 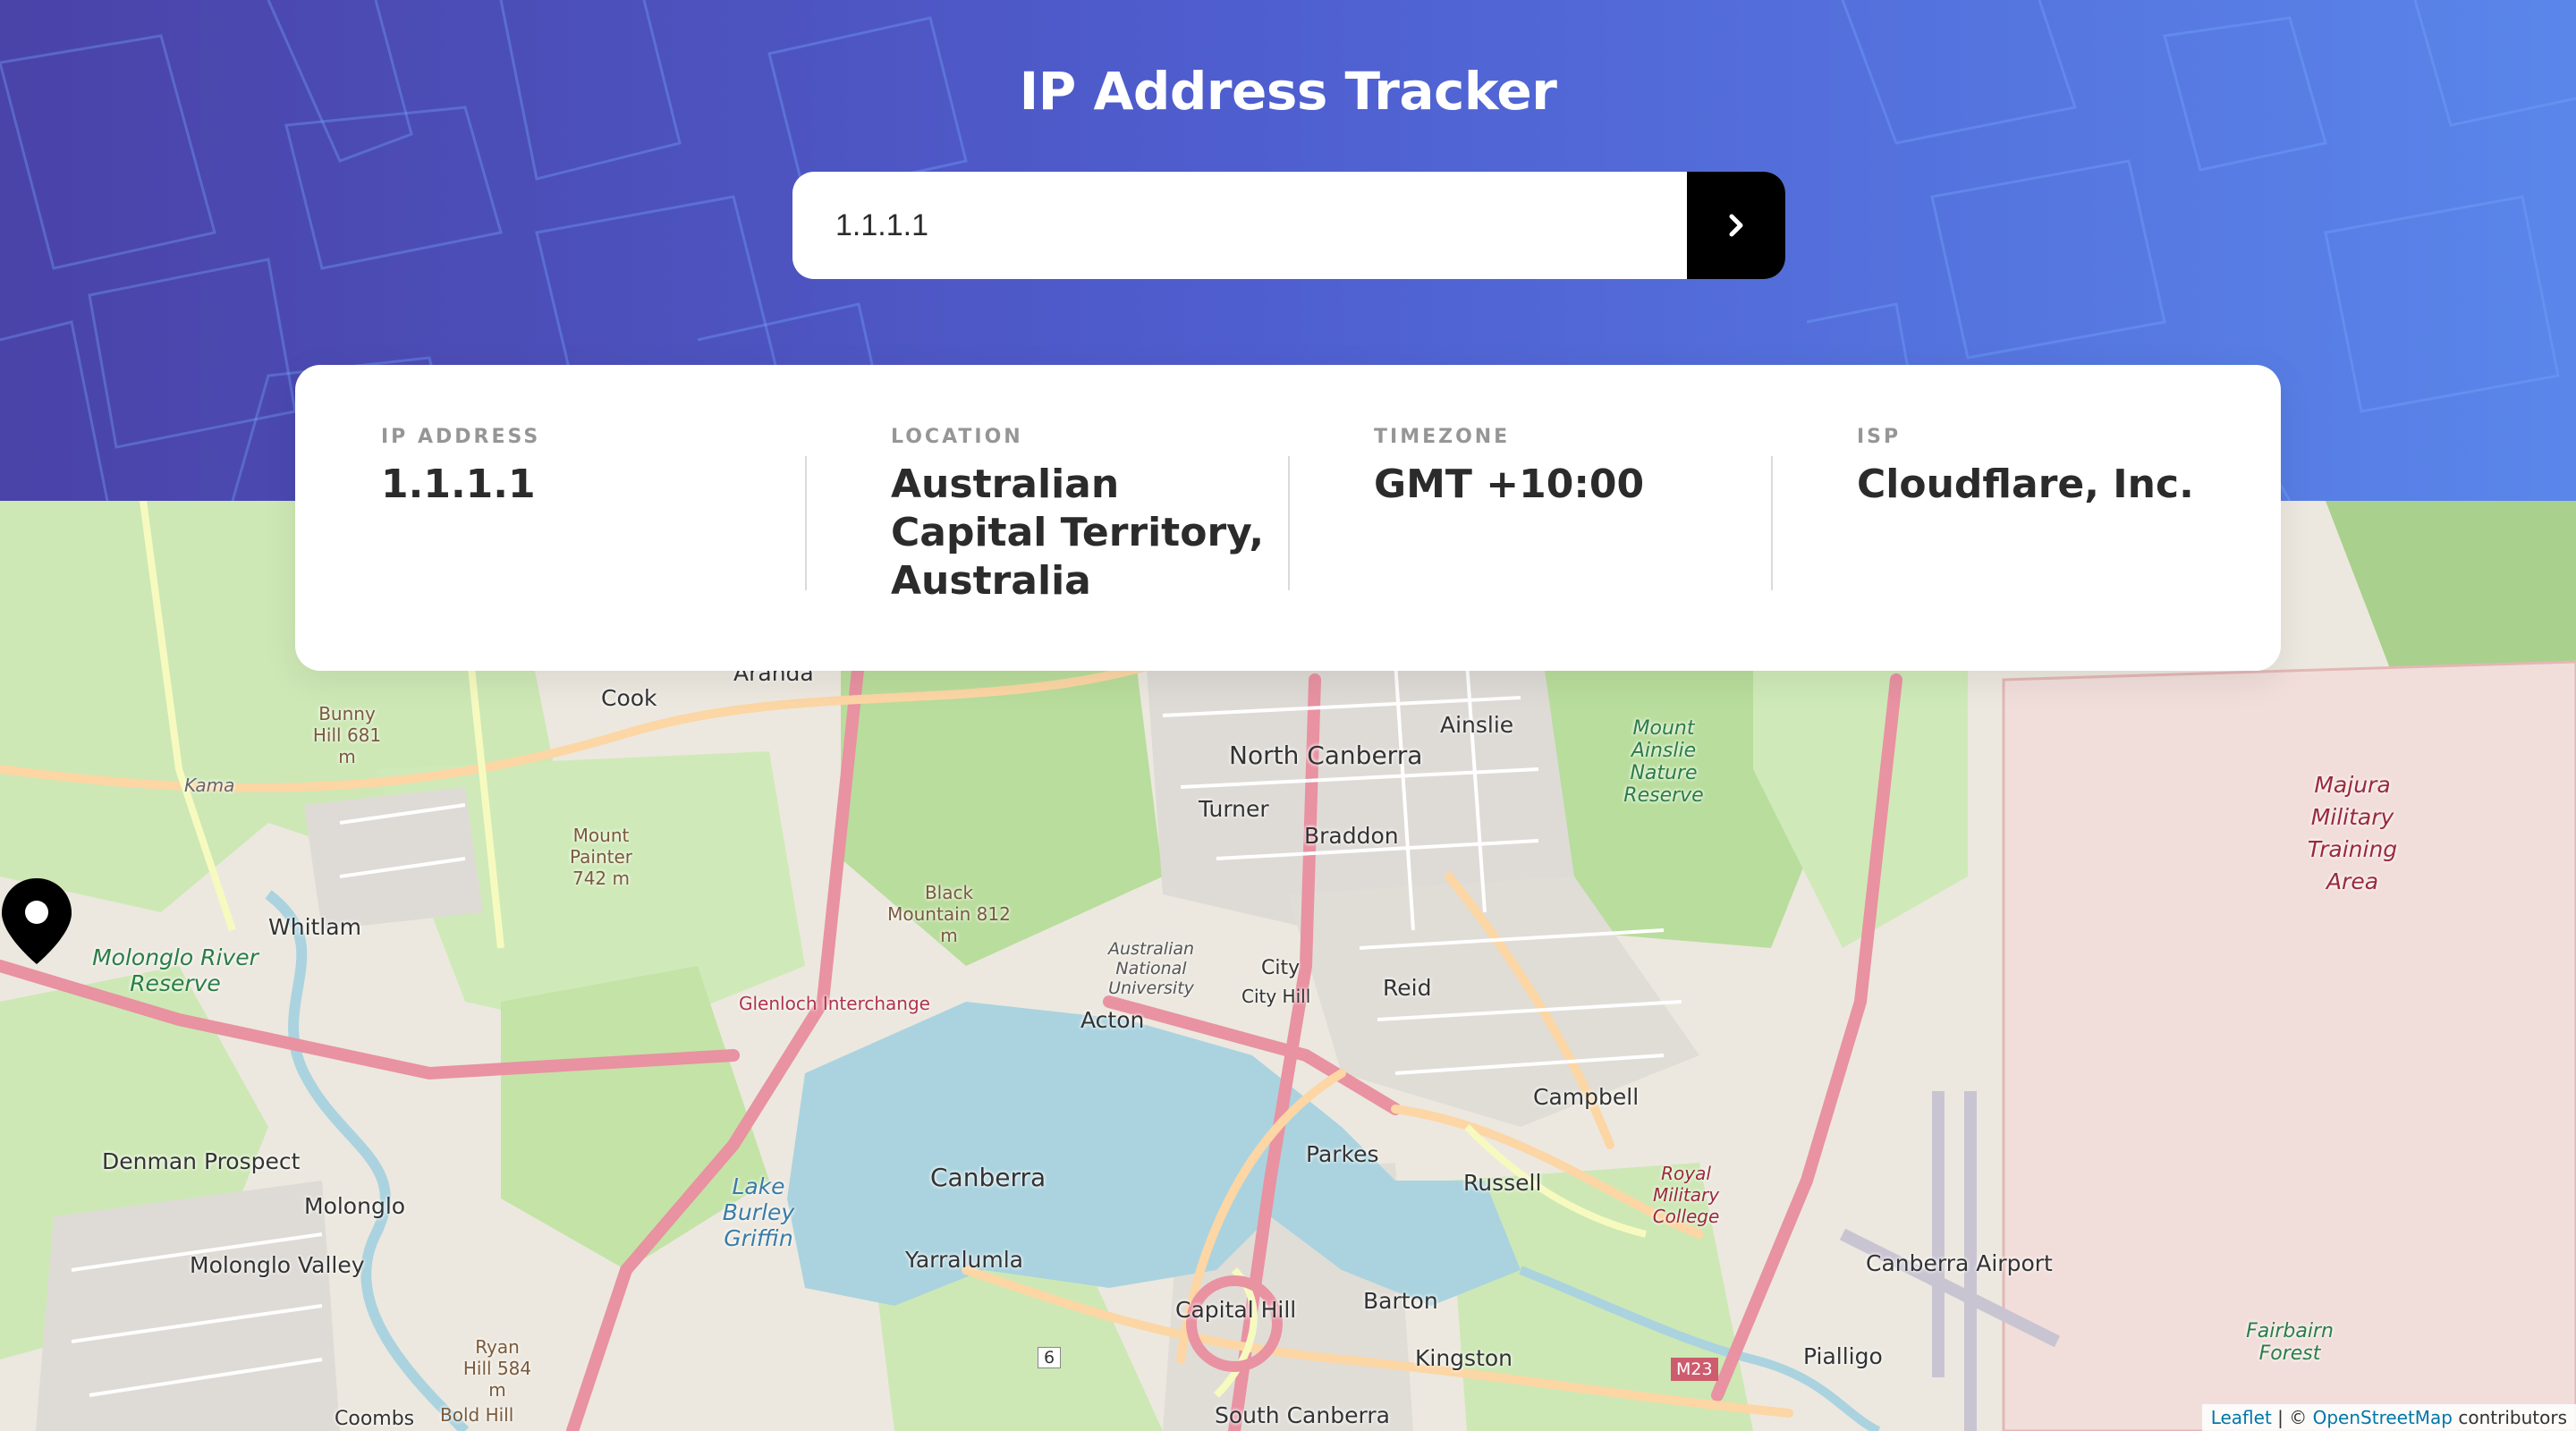 I want to click on map-label-anu: Australian National University, so click(x=1151, y=969).